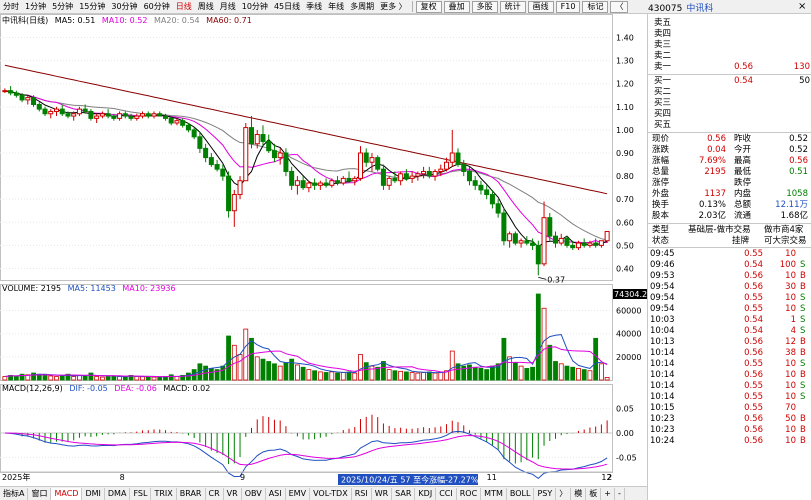 This screenshot has height=500, width=811. I want to click on indicator-tab-17: KDJ, so click(426, 493).